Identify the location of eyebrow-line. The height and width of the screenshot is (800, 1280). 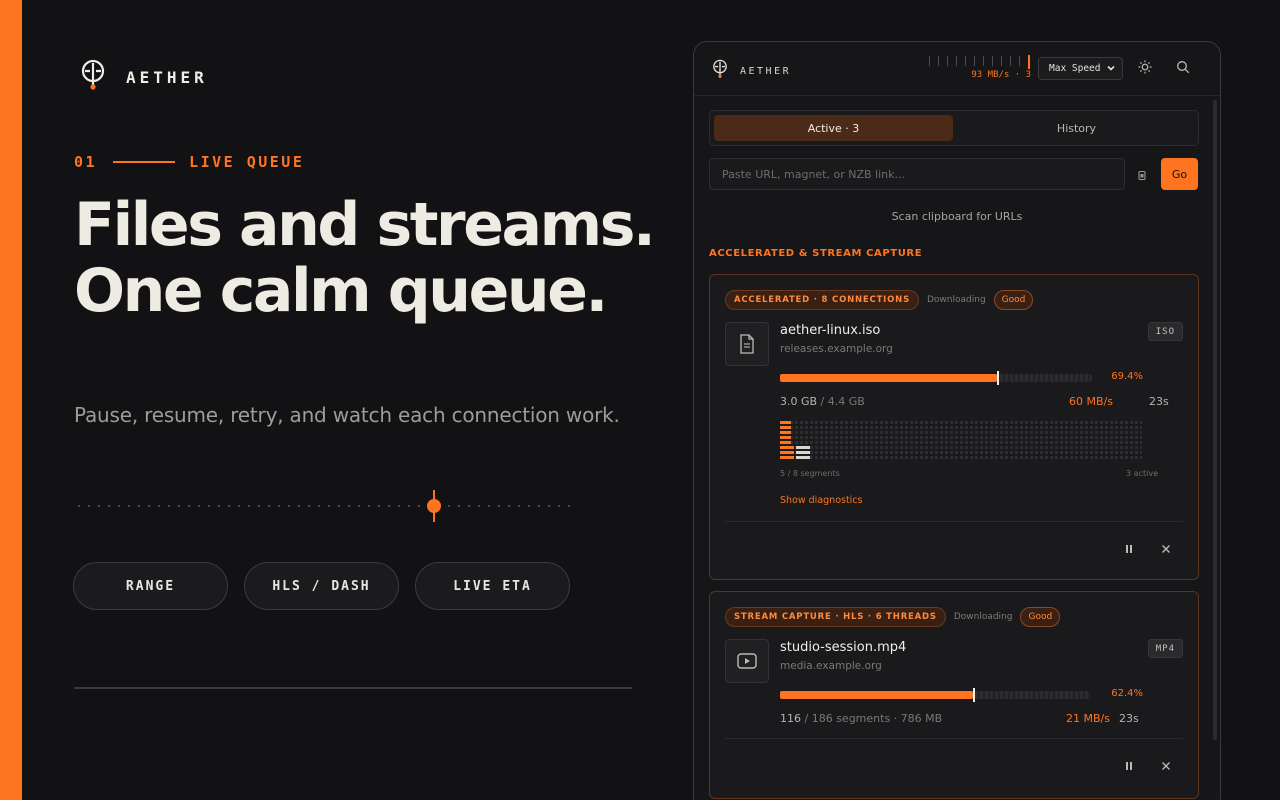
(144, 162).